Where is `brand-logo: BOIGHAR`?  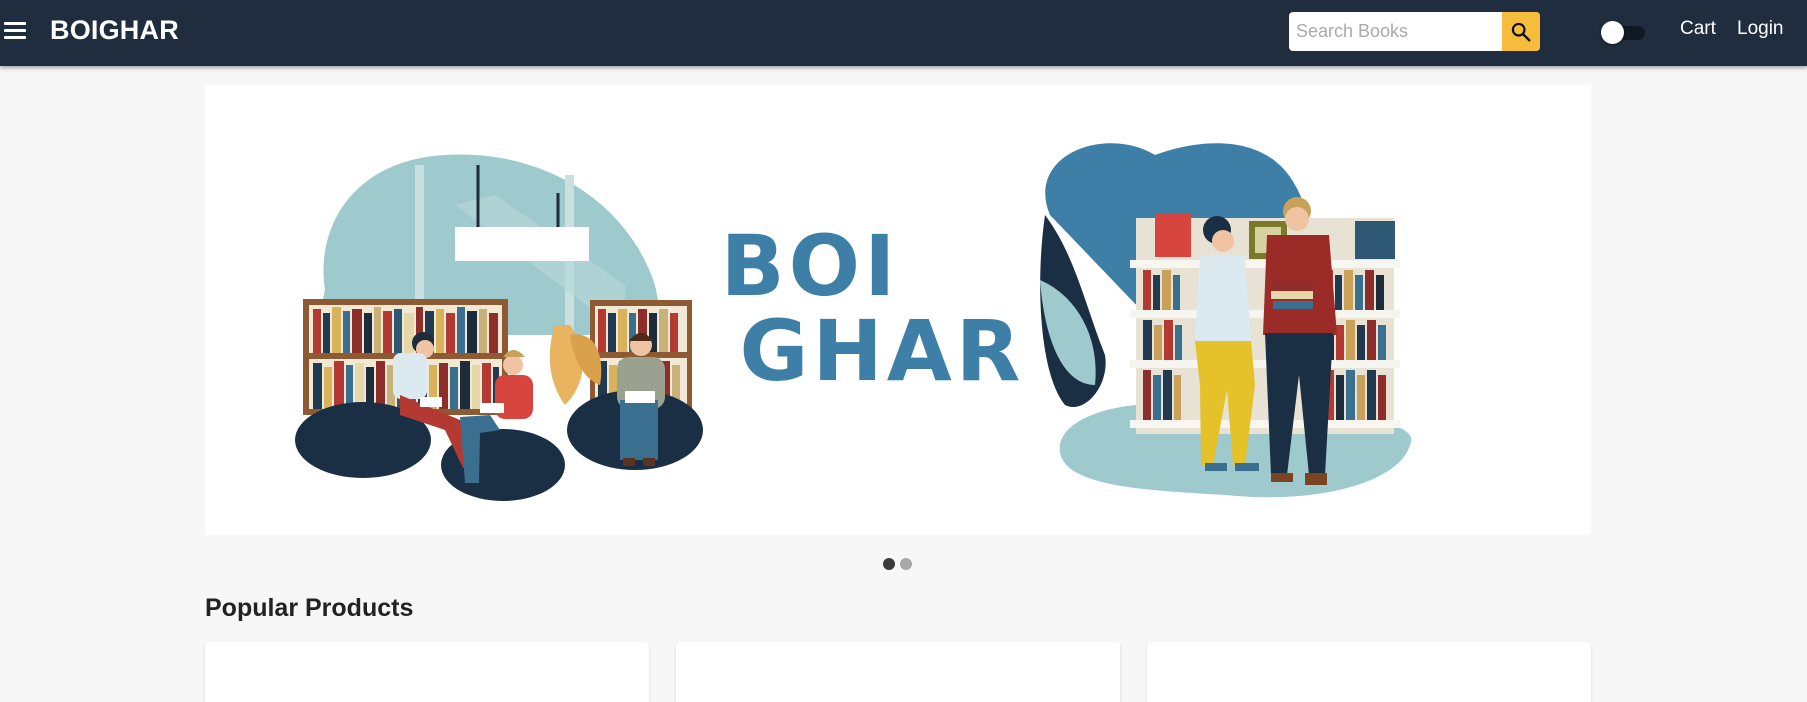 brand-logo: BOIGHAR is located at coordinates (114, 30).